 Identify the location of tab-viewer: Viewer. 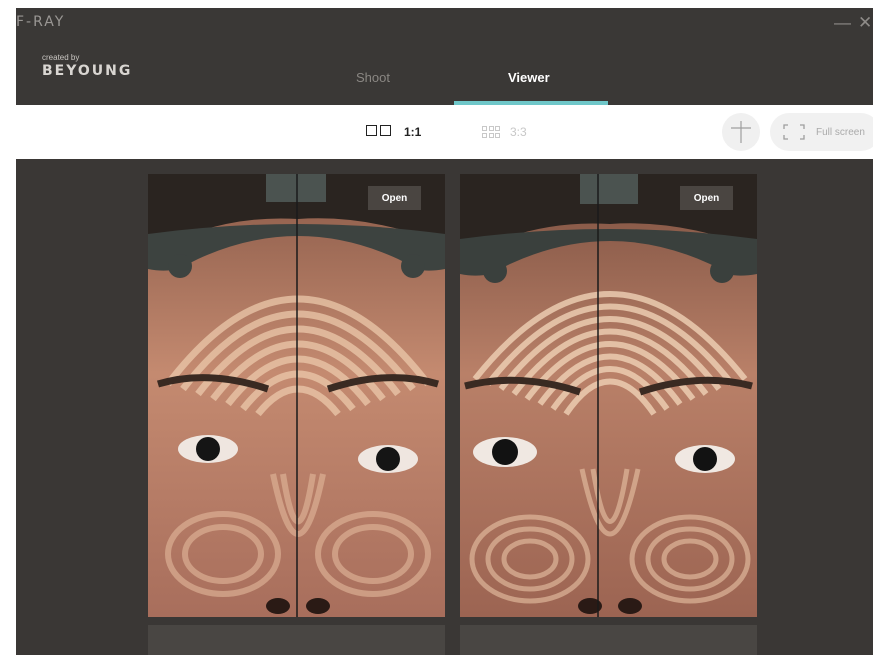
(529, 77).